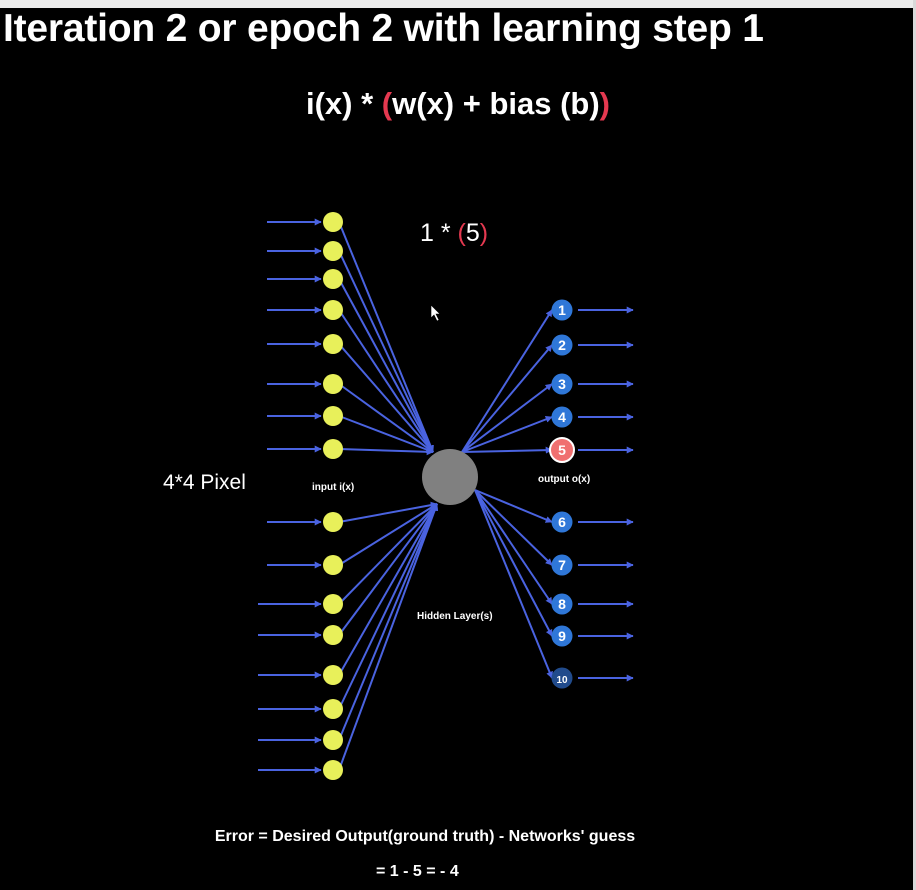 Image resolution: width=916 pixels, height=890 pixels. What do you see at coordinates (333, 487) in the screenshot?
I see `input-layer-label: input i(x)` at bounding box center [333, 487].